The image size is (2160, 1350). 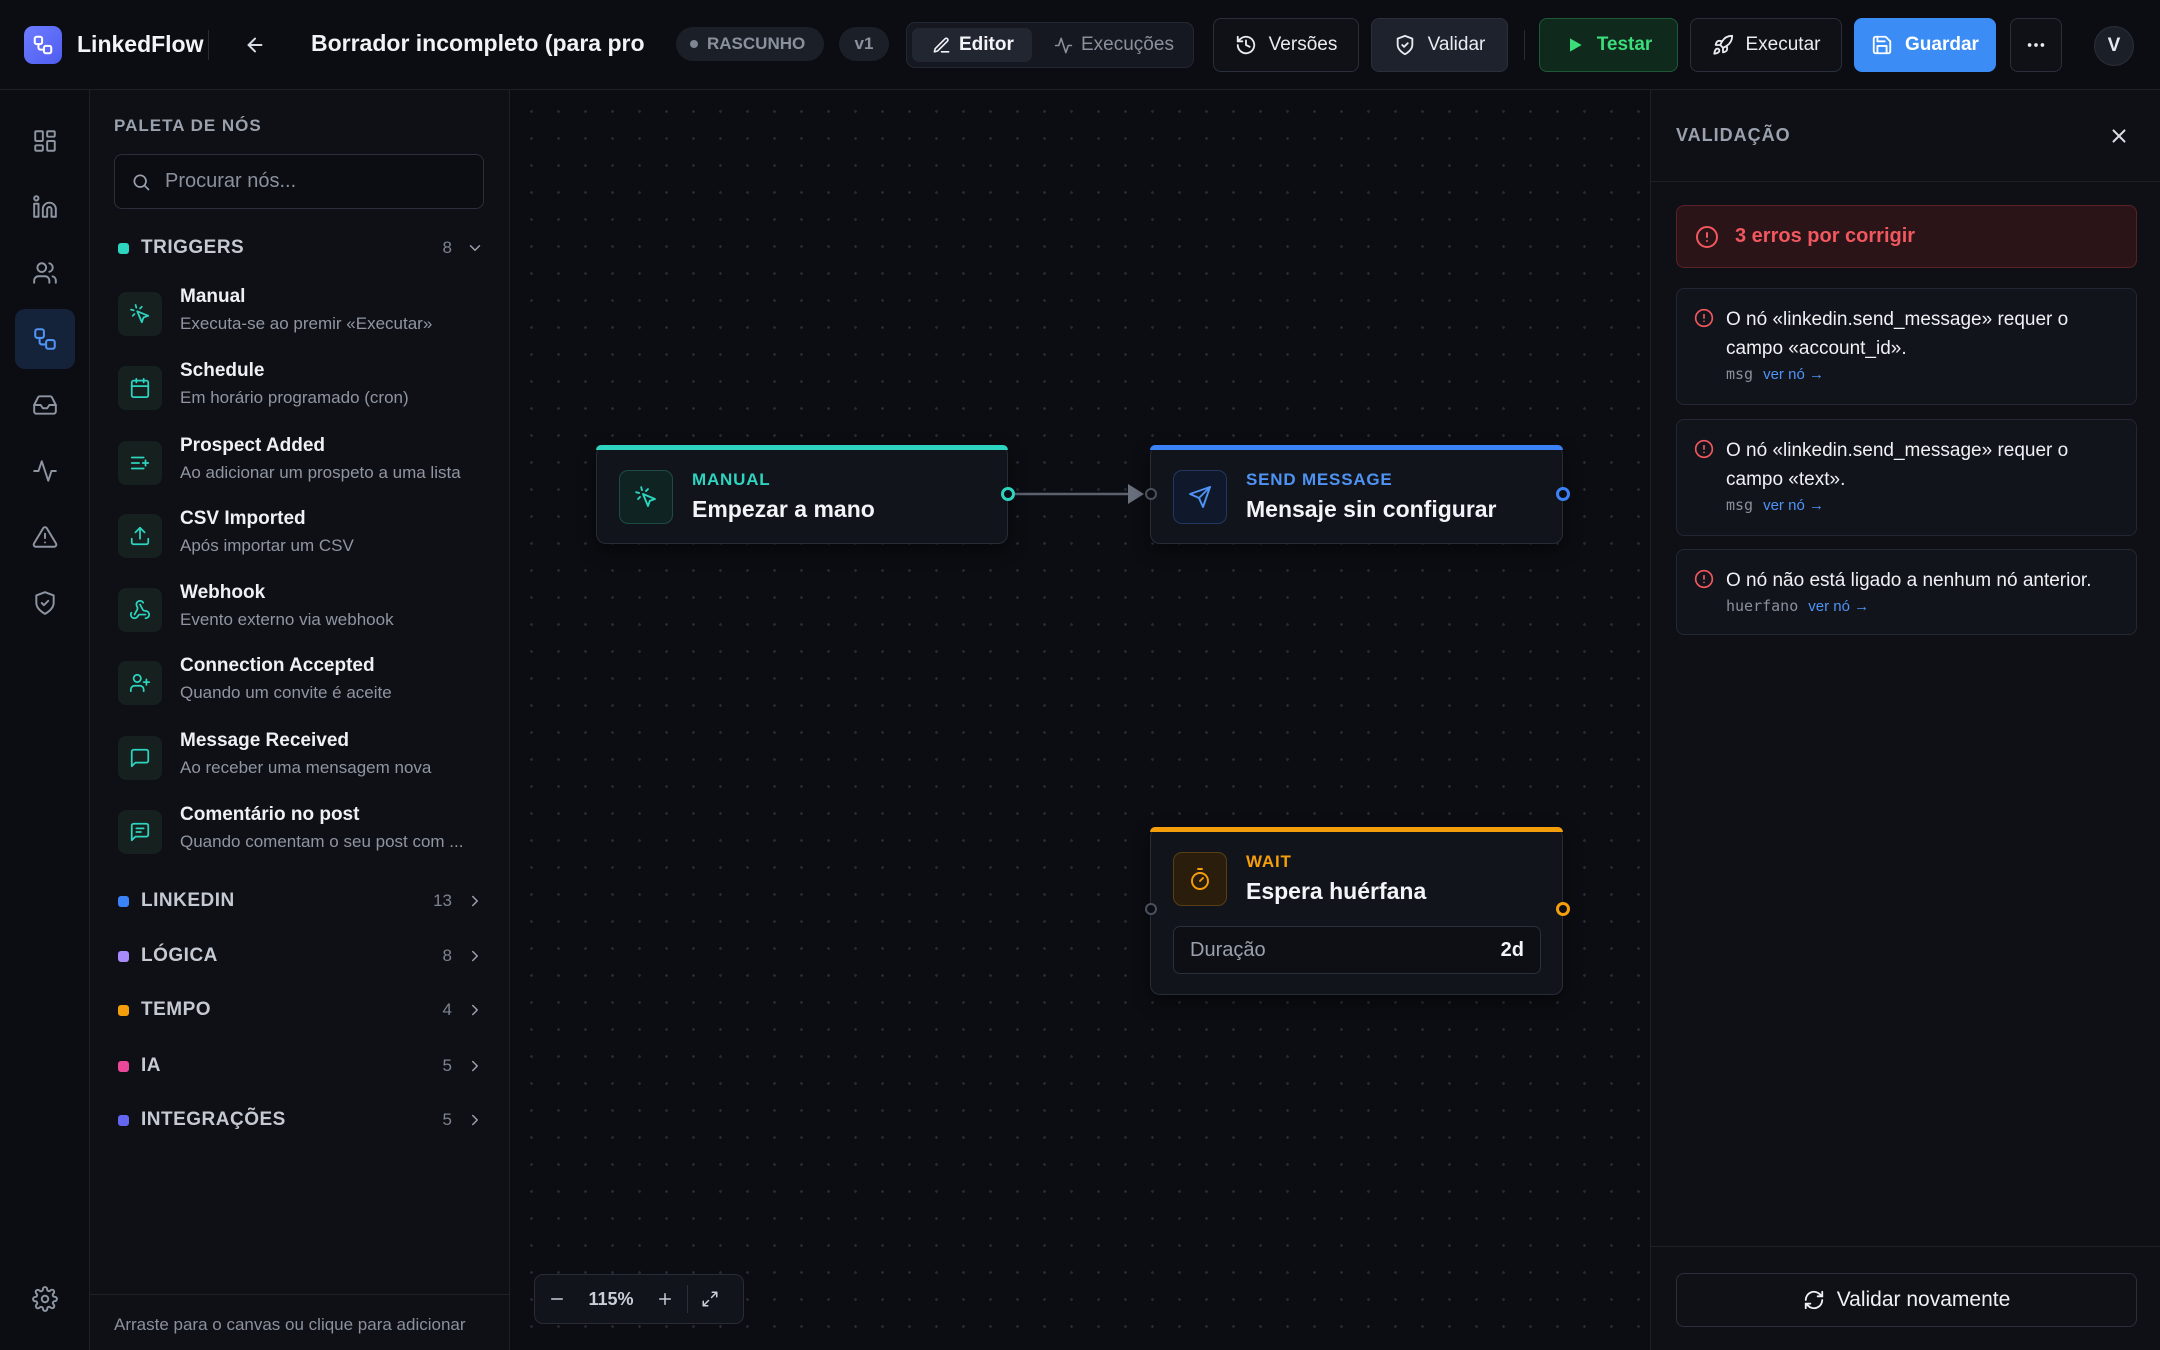 I want to click on close-button, so click(x=2119, y=136).